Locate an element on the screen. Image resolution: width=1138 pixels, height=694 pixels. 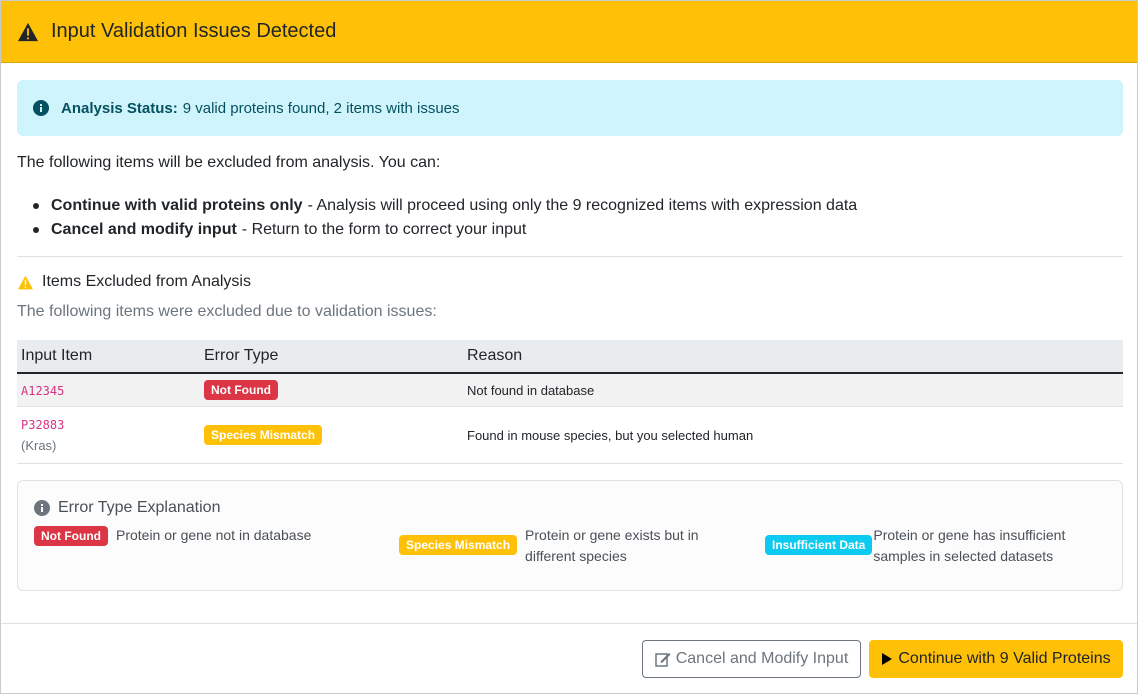
play-icon is located at coordinates (887, 659).